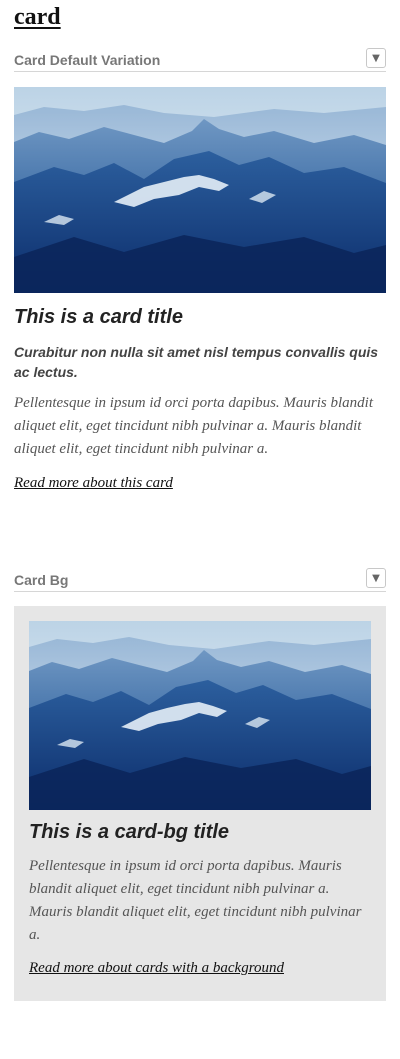 This screenshot has height=1059, width=400. I want to click on card-bg-title: This is a card-bg title, so click(129, 832).